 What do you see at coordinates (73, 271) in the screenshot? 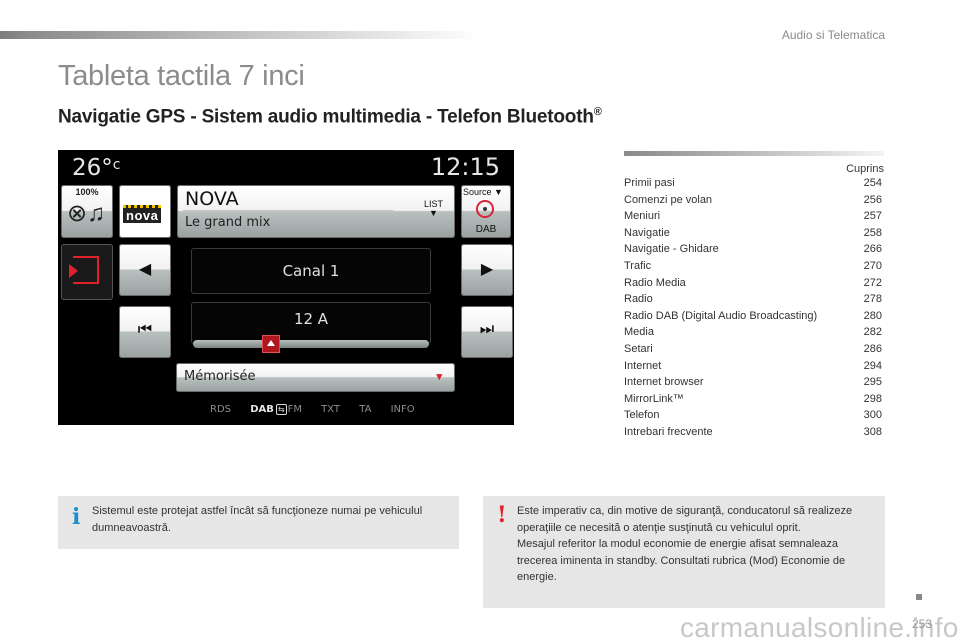
I see `exit-arrow-icon` at bounding box center [73, 271].